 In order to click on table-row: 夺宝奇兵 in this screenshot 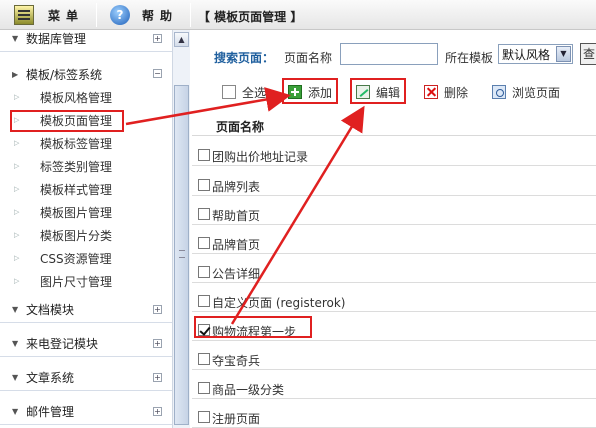, I will do `click(394, 358)`.